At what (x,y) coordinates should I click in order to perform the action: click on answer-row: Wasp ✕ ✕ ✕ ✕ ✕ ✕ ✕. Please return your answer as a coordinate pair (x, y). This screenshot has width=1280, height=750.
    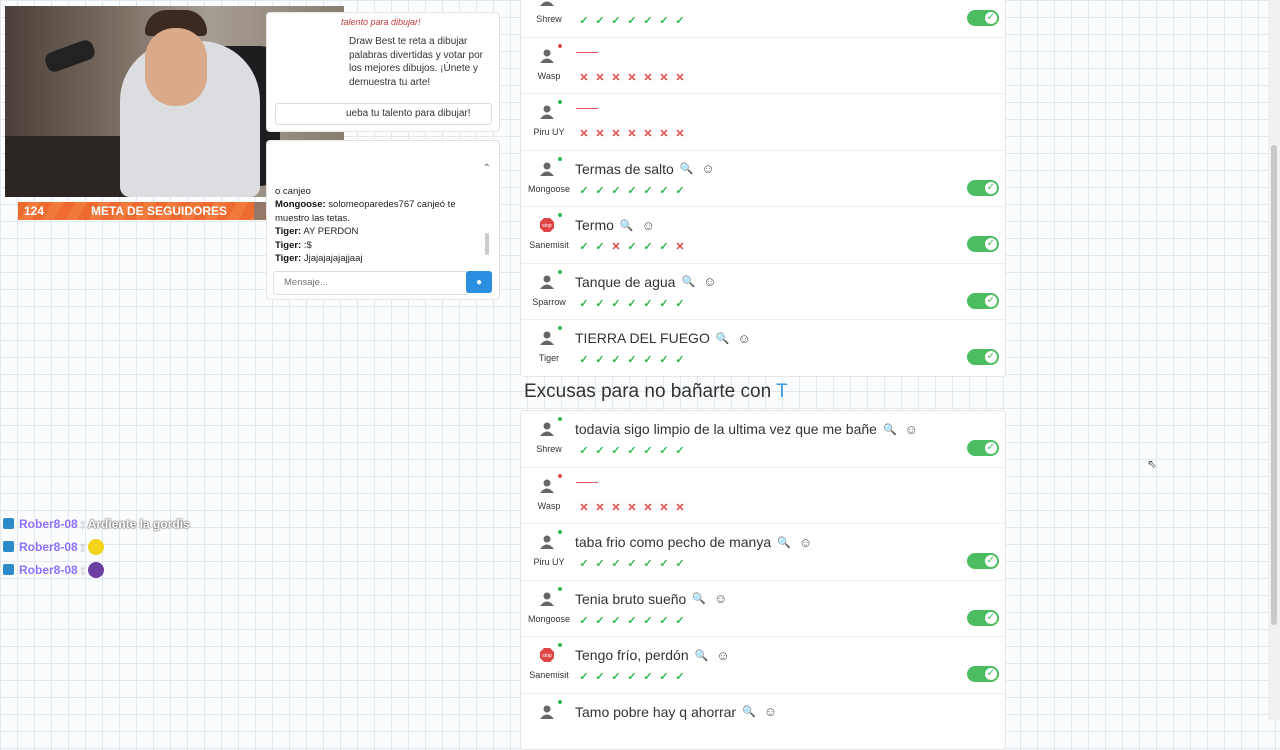
    Looking at the image, I should click on (763, 66).